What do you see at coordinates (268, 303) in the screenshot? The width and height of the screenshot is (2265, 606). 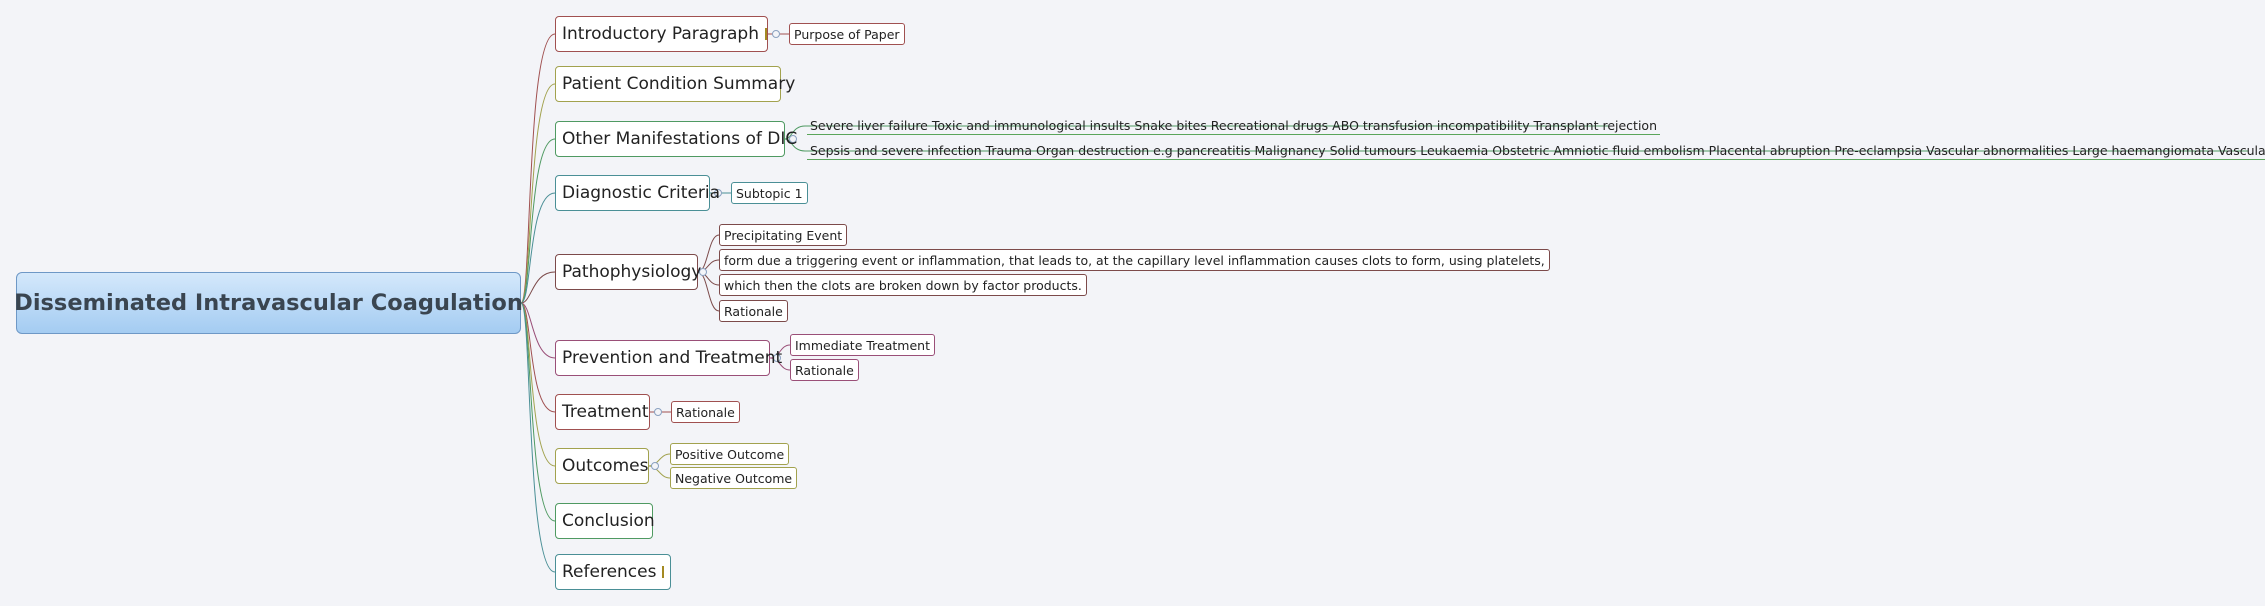 I see `central-topic: Disseminated Intravascular Coagulation` at bounding box center [268, 303].